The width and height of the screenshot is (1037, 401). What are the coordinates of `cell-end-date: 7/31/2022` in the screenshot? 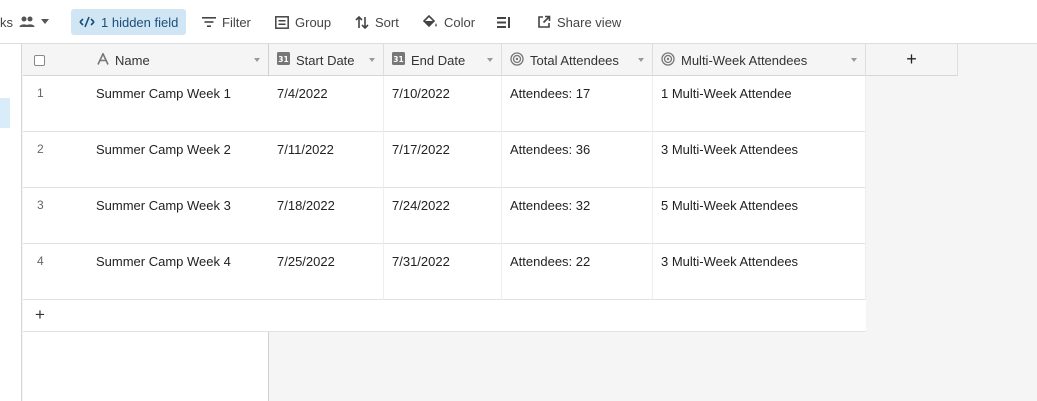 It's located at (443, 272).